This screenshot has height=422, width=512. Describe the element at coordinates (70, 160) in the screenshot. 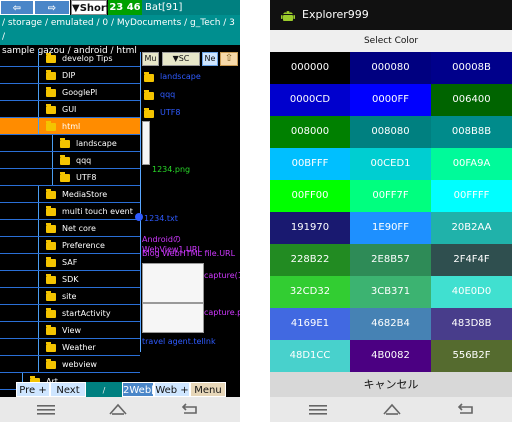

I see `tree-item: qqq` at that location.